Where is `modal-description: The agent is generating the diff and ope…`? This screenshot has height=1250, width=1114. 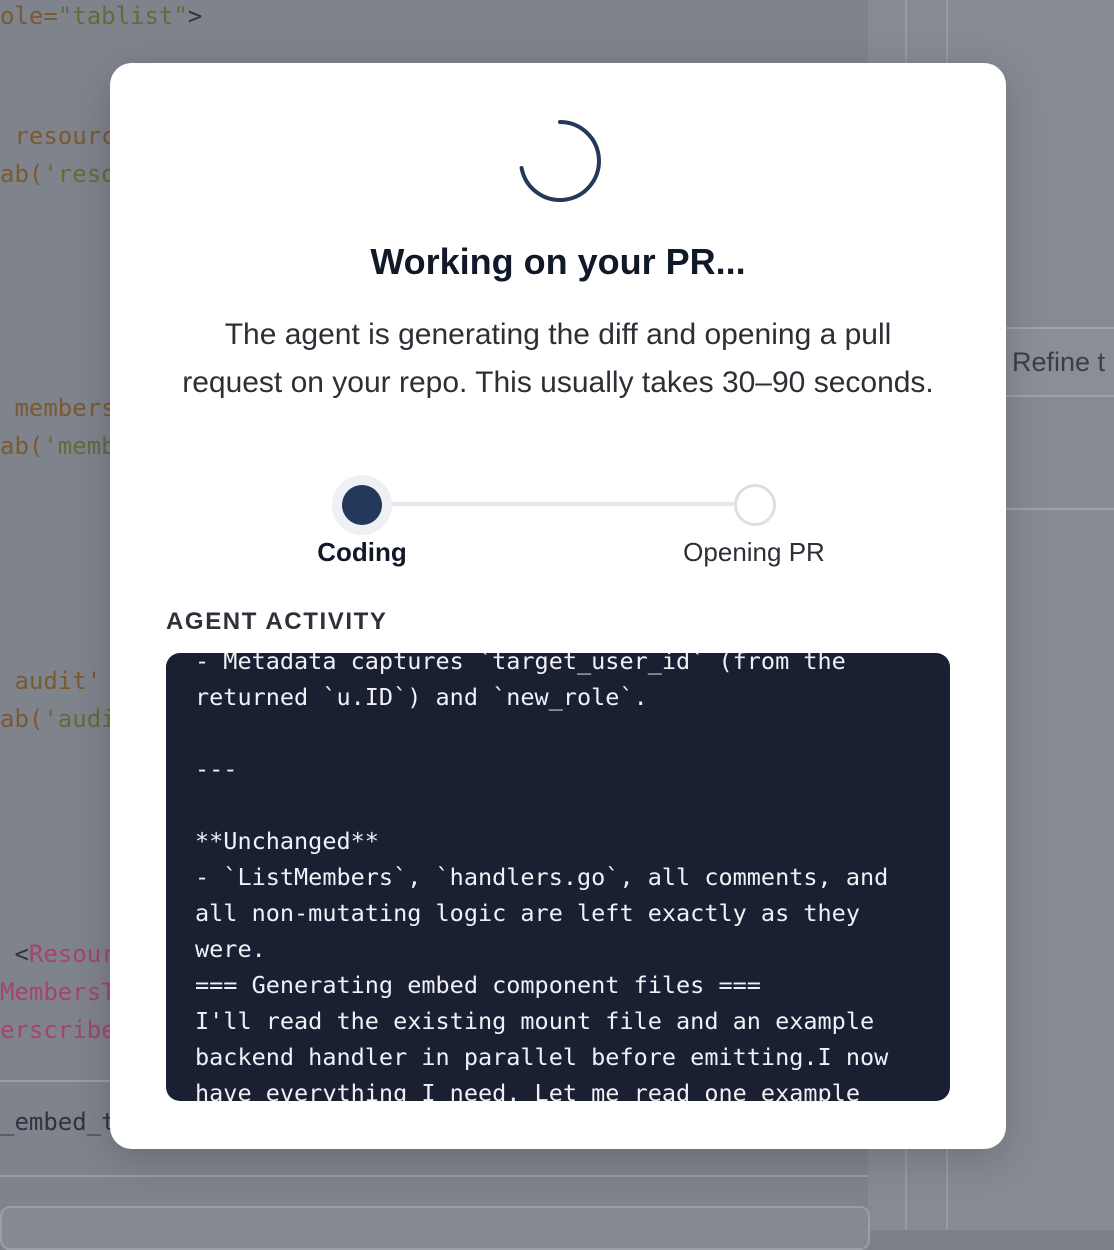
modal-description: The agent is generating the diff and ope… is located at coordinates (558, 358).